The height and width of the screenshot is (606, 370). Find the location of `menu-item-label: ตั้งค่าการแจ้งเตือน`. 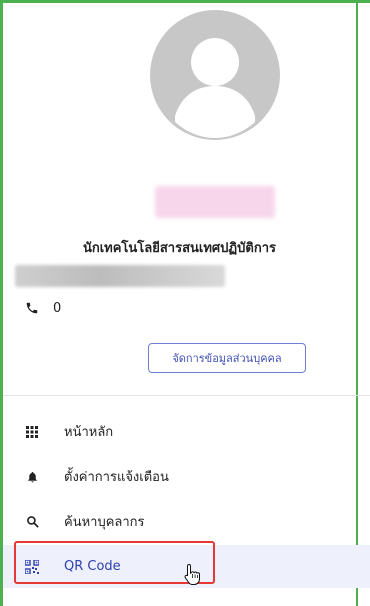

menu-item-label: ตั้งค่าการแจ้งเตือน is located at coordinates (116, 477).